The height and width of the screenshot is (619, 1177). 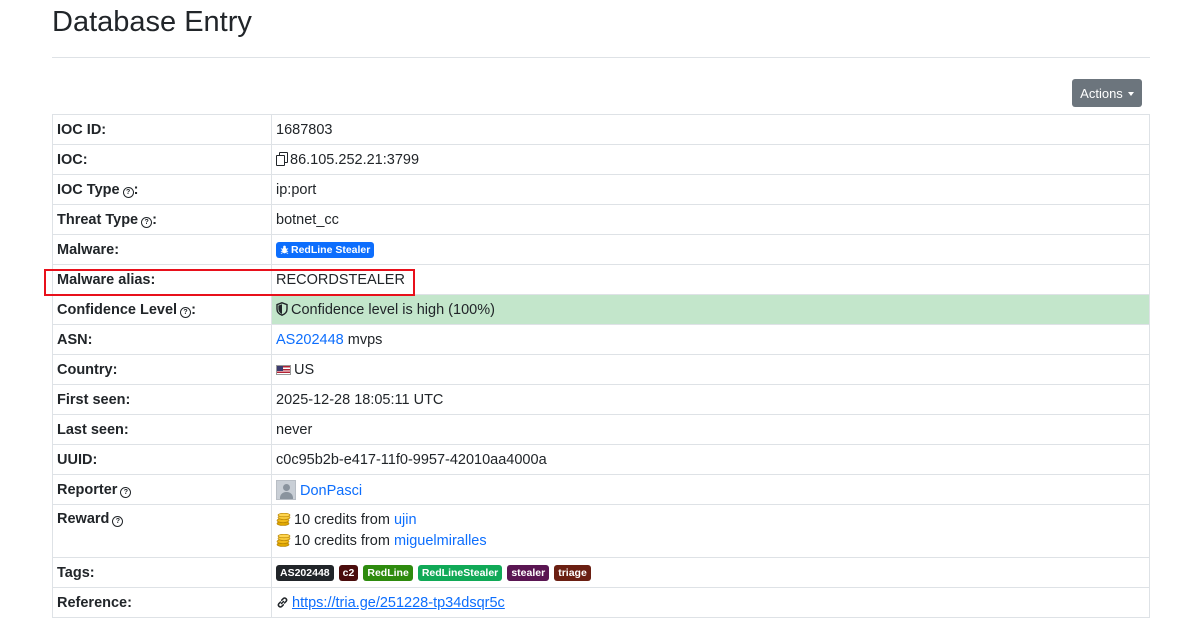 What do you see at coordinates (154, 219) in the screenshot?
I see `threat-type-suffix: :` at bounding box center [154, 219].